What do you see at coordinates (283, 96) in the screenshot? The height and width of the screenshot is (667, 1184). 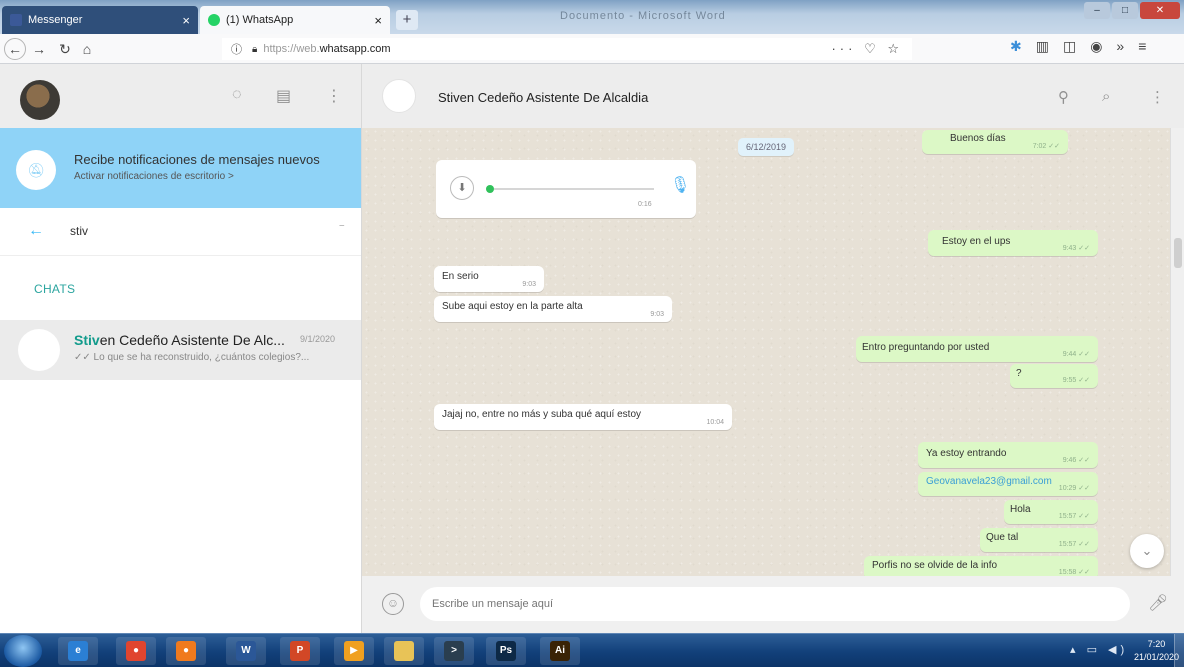 I see `new-chat-icon: ▤` at bounding box center [283, 96].